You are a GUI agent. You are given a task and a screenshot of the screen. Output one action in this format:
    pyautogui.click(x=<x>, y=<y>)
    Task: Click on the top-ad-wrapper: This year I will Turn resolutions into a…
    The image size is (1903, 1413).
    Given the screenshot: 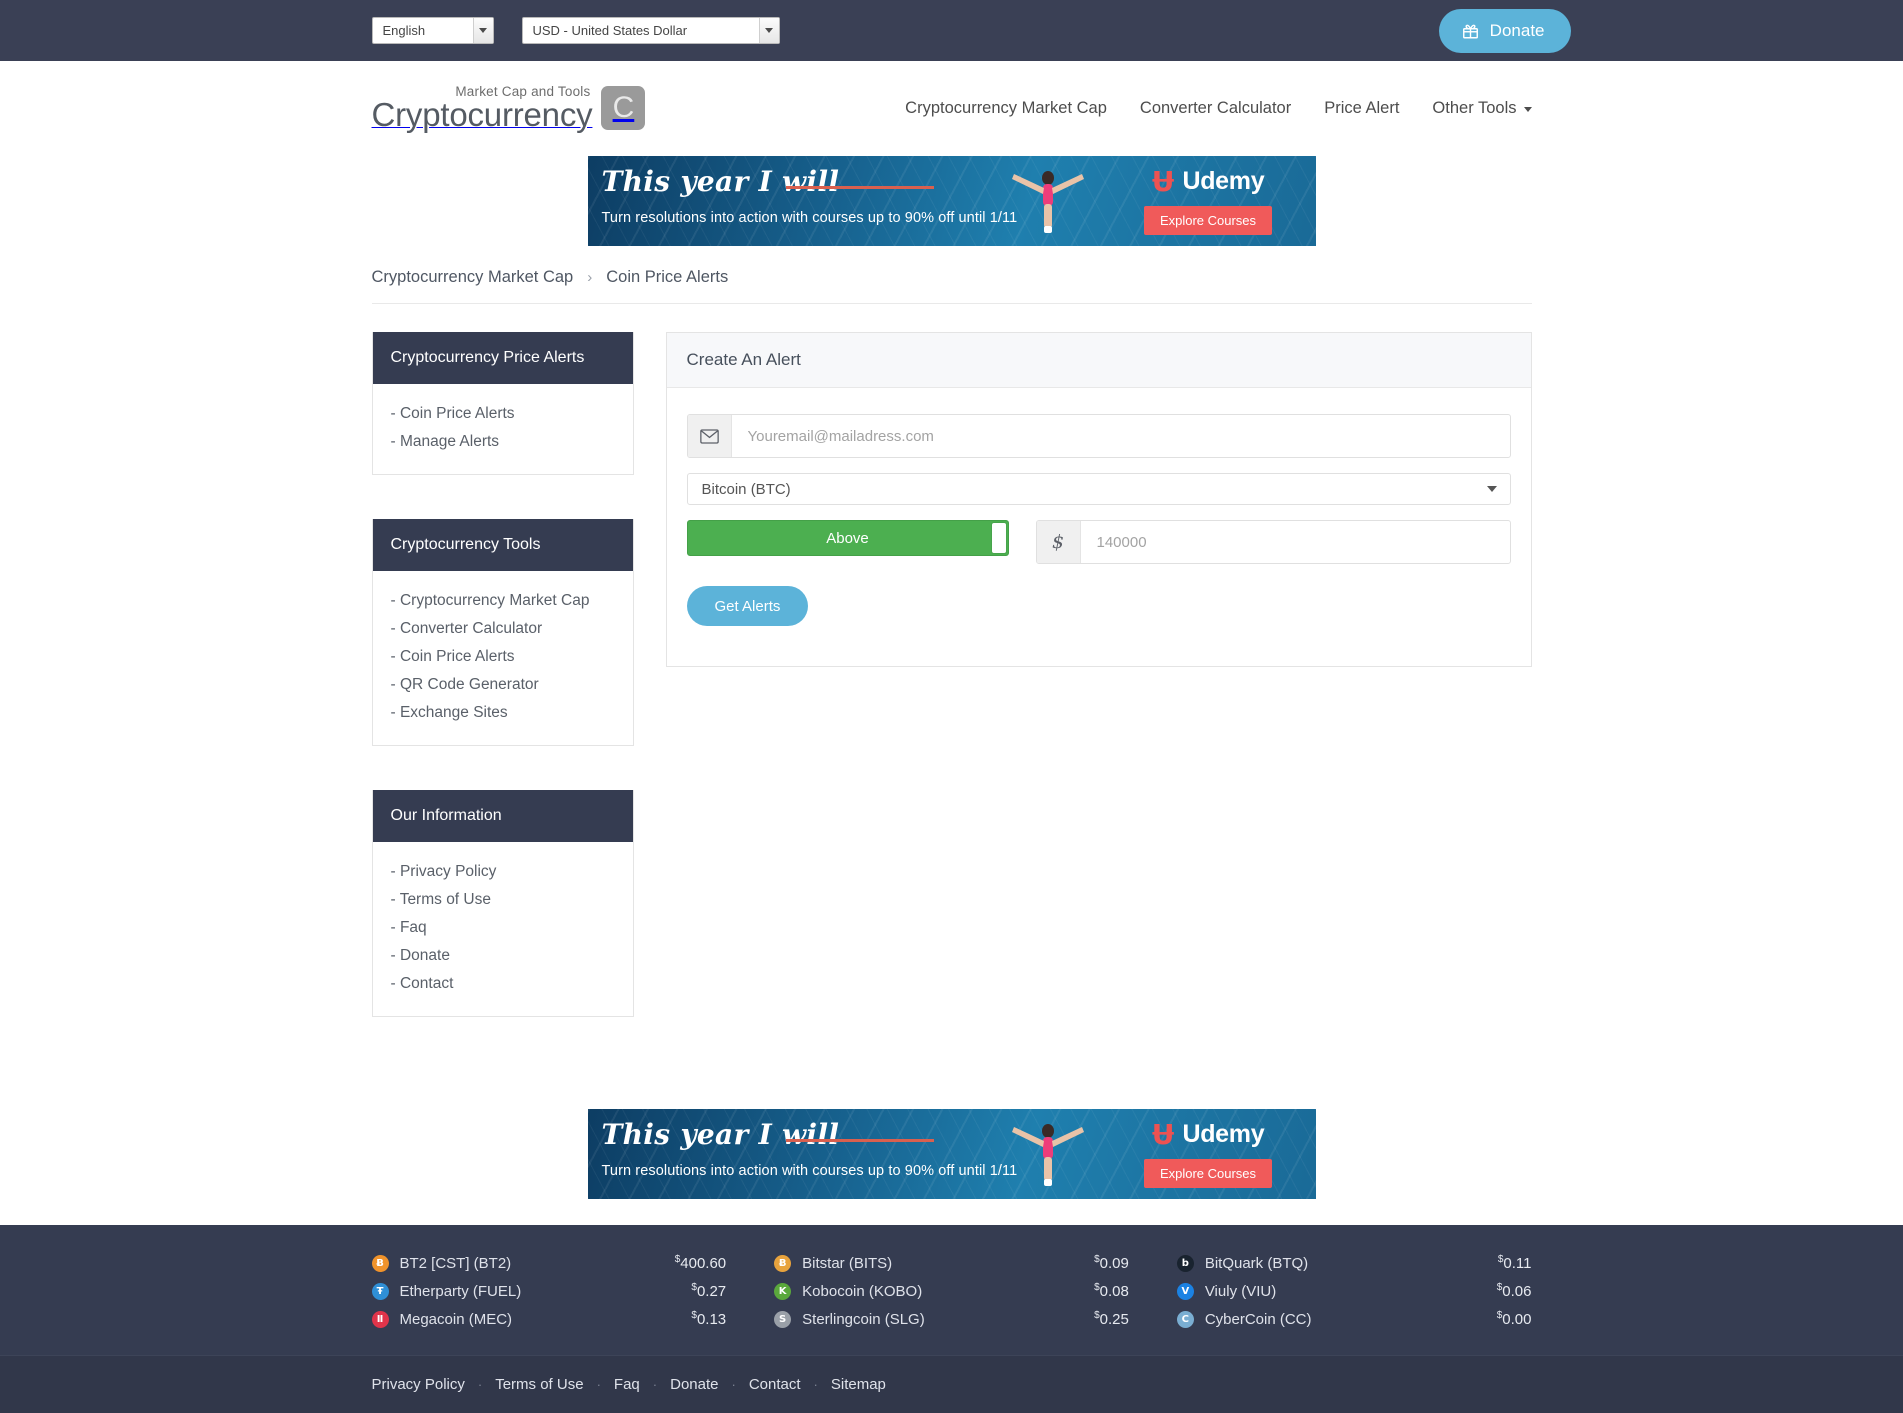 What is the action you would take?
    pyautogui.click(x=952, y=201)
    